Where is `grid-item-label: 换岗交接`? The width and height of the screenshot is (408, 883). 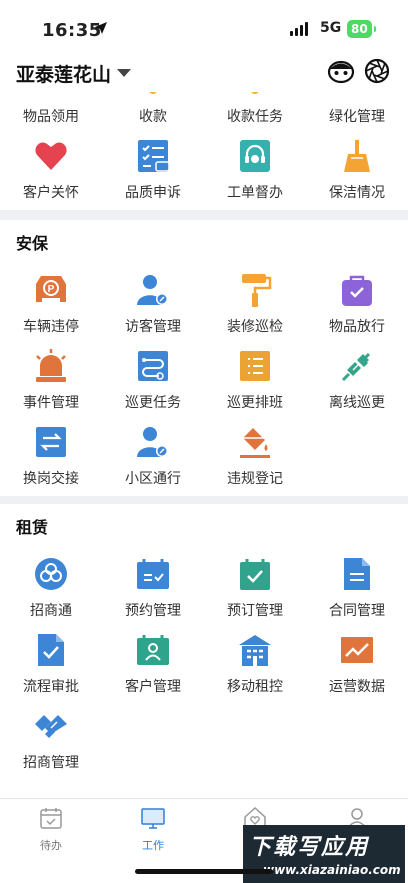 grid-item-label: 换岗交接 is located at coordinates (51, 479).